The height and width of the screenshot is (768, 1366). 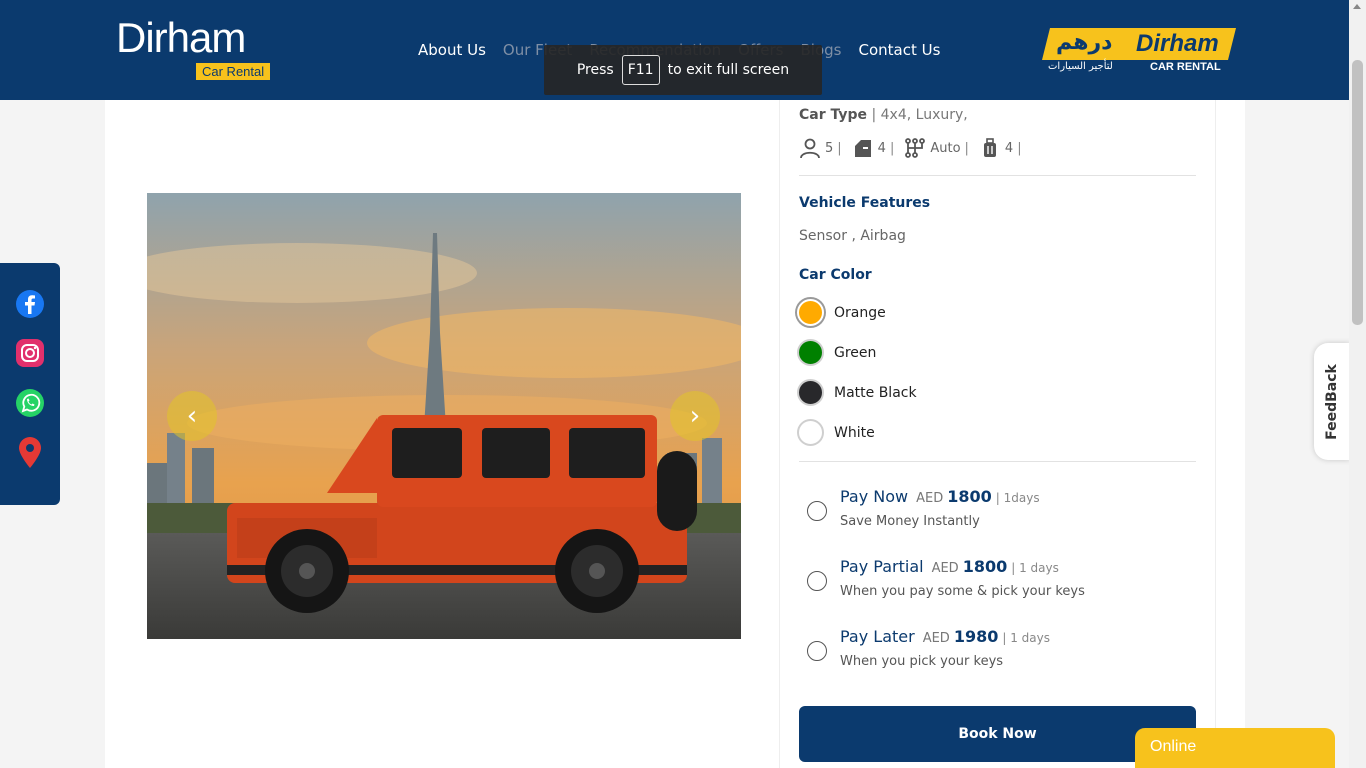 I want to click on spec-seats: 5, so click(x=829, y=148).